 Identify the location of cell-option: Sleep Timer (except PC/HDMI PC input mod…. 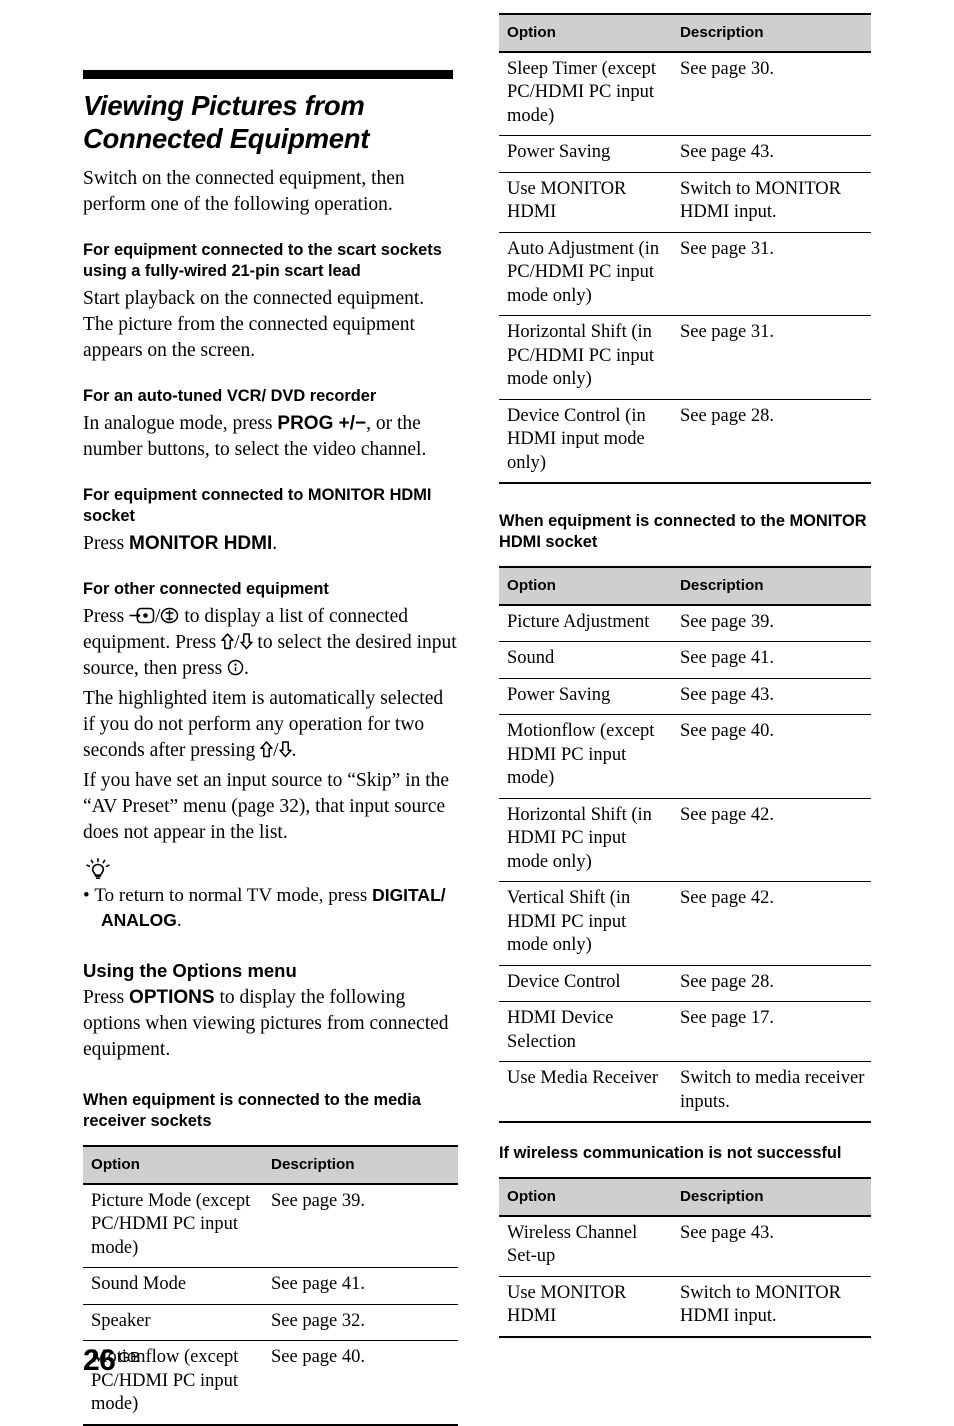
(585, 93).